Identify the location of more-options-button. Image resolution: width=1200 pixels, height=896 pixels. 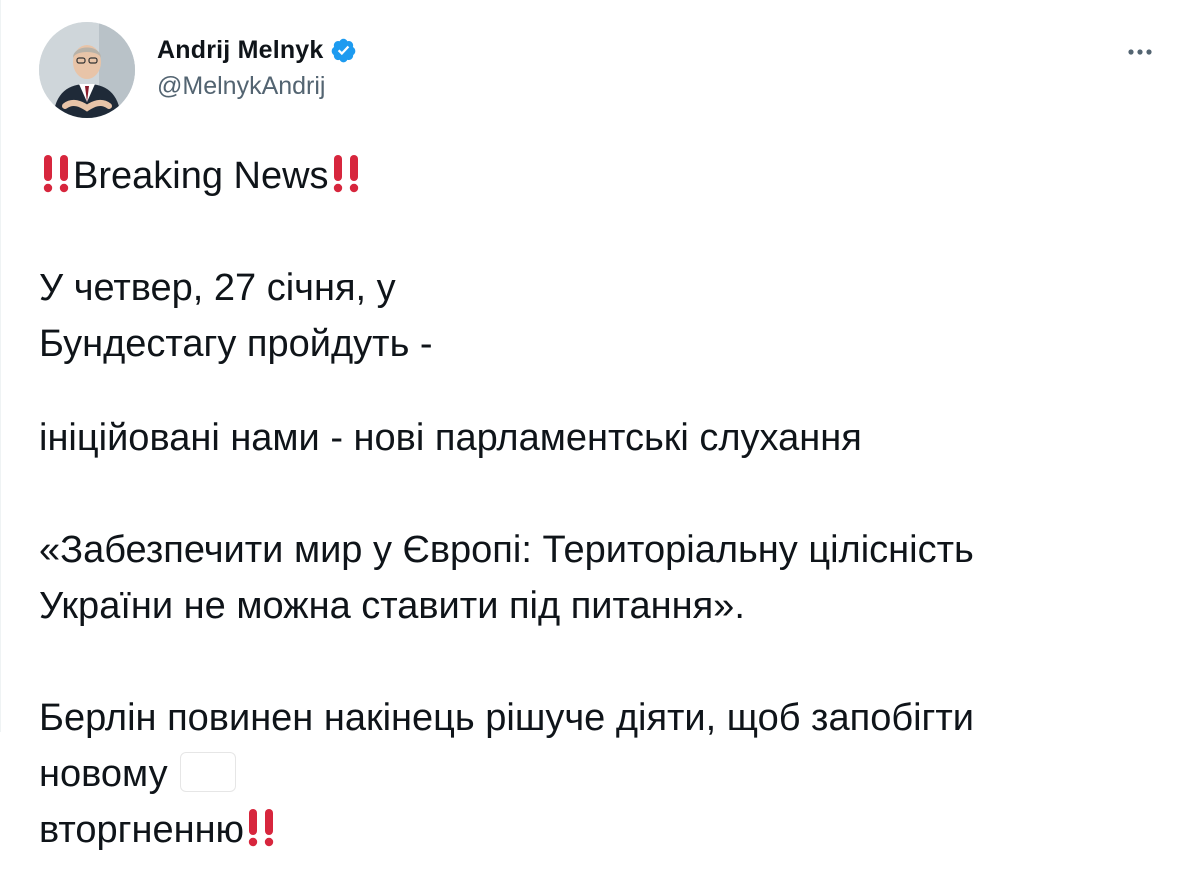
(1140, 52).